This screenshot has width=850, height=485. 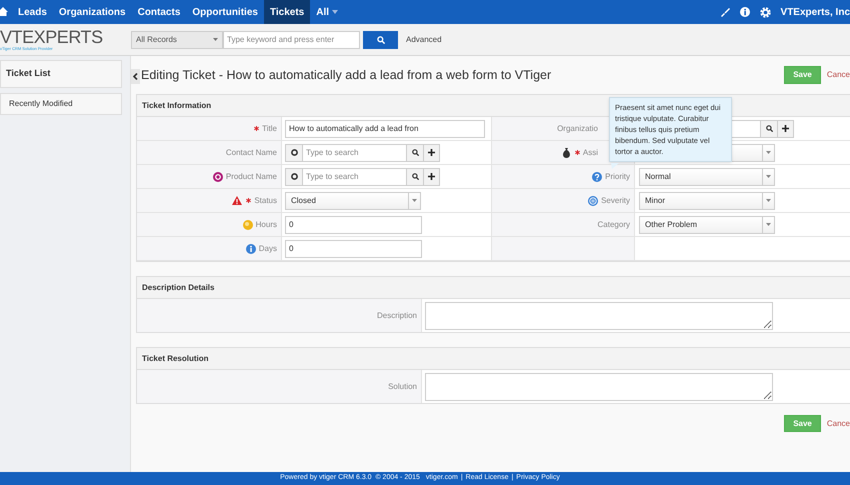 I want to click on field-label: Title, so click(x=269, y=128).